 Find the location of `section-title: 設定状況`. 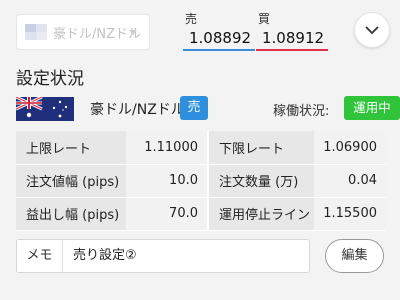

section-title: 設定状況 is located at coordinates (50, 79).